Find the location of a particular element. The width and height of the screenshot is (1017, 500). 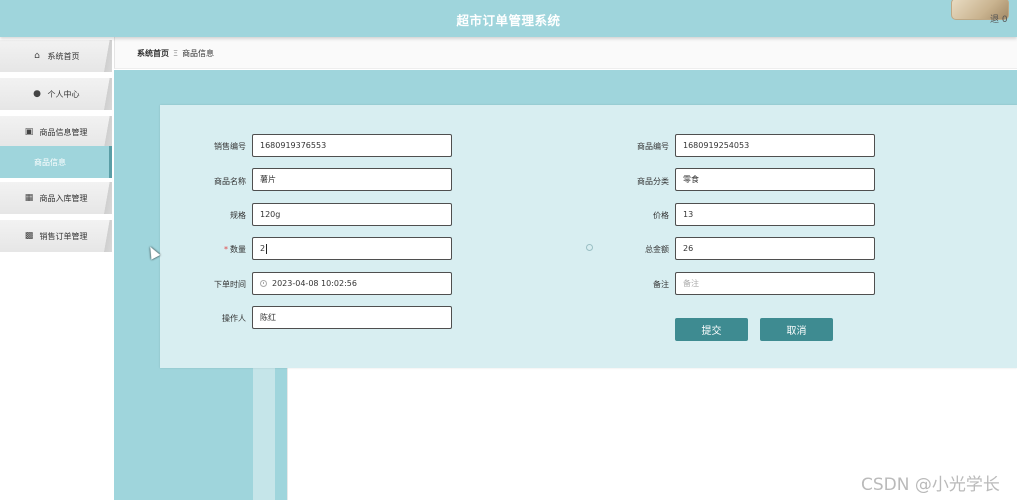

quantity-value: 2 is located at coordinates (263, 248).